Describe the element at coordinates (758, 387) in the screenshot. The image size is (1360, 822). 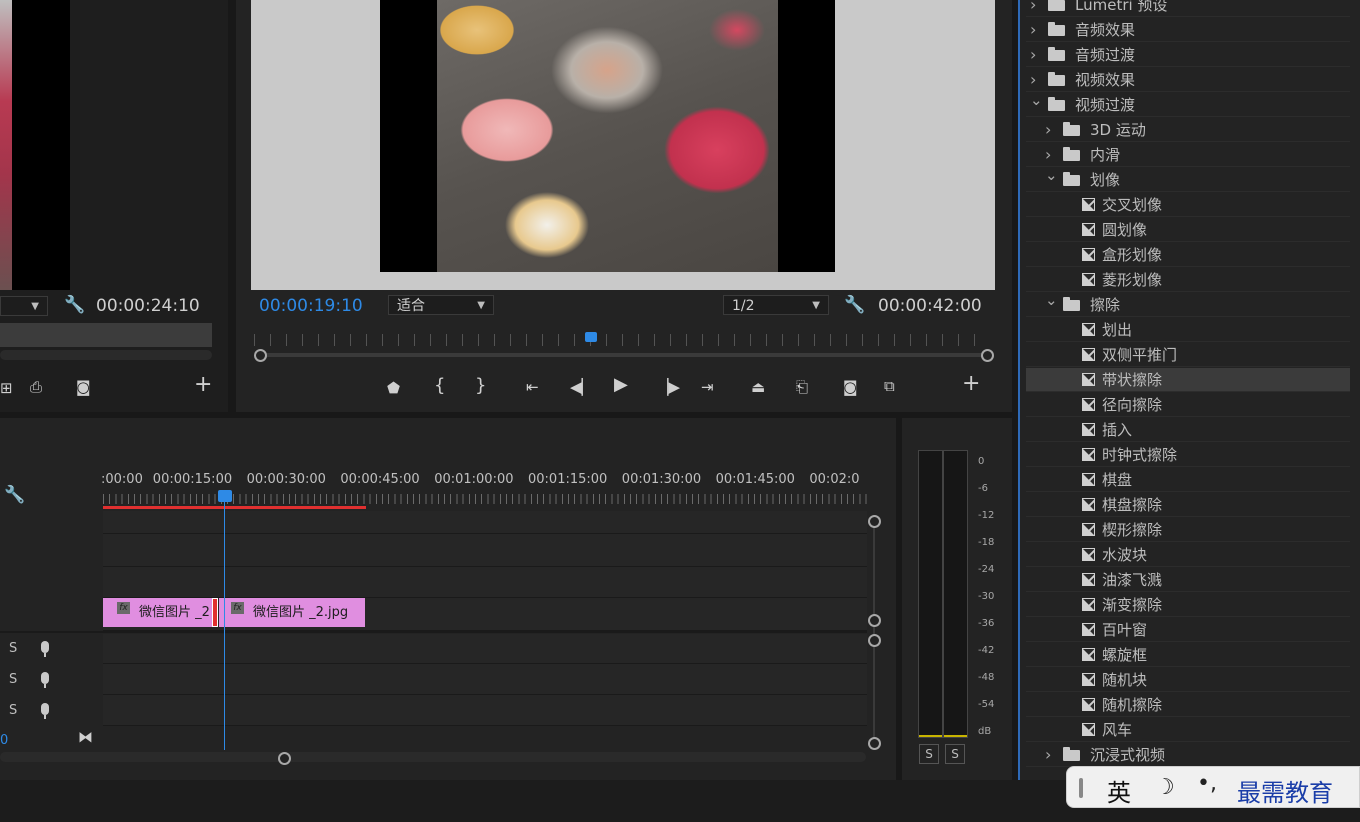
I see `lift-icon: ⏏` at that location.